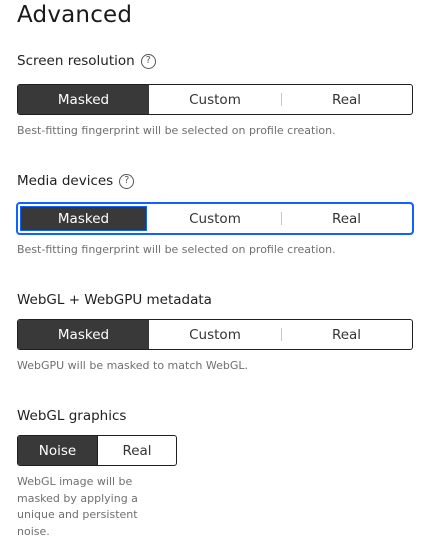  What do you see at coordinates (57, 450) in the screenshot?
I see `webgl-graphics-option-noise: Noise` at bounding box center [57, 450].